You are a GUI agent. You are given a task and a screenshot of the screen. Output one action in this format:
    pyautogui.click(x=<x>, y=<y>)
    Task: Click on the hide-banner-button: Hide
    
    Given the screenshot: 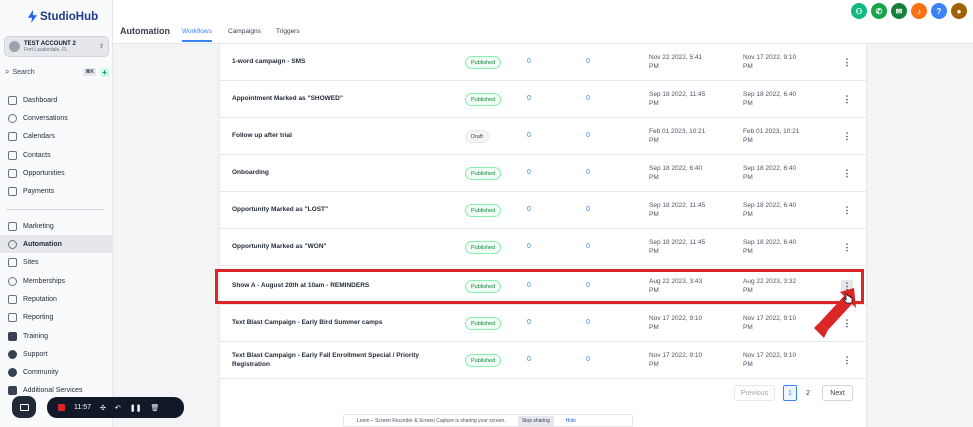 What is the action you would take?
    pyautogui.click(x=571, y=421)
    